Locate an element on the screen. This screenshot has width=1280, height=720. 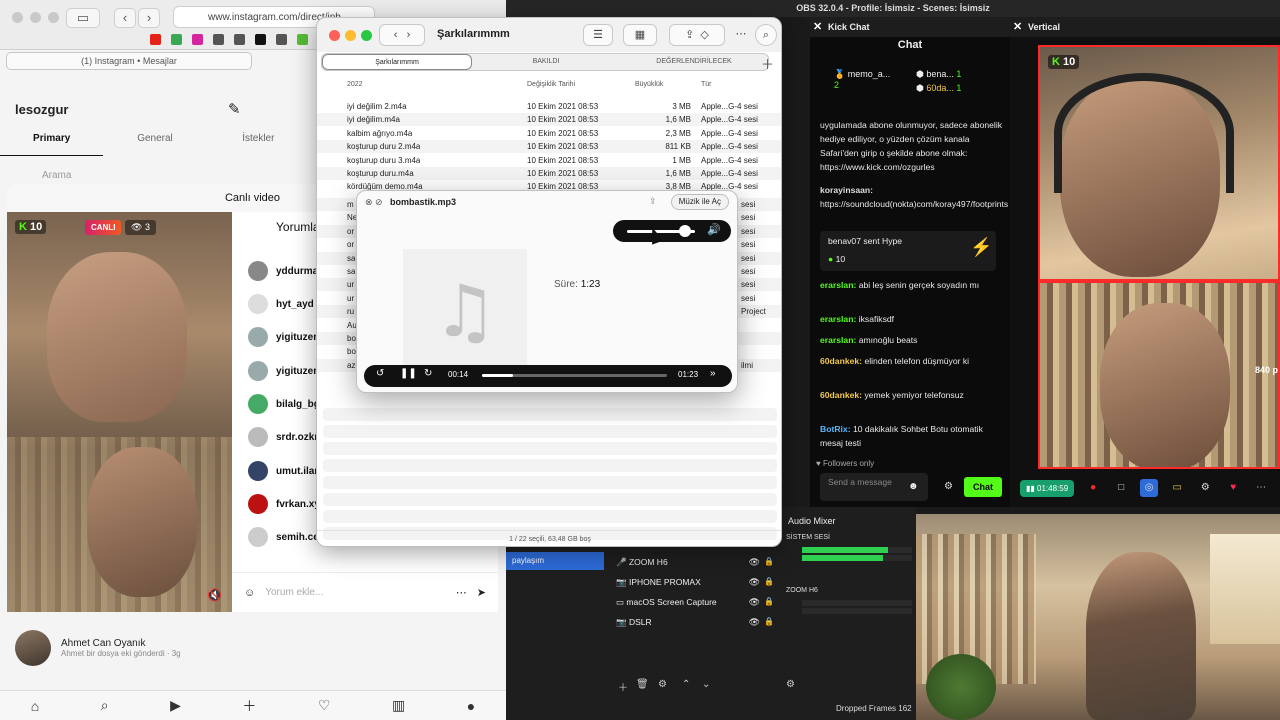
record-icon: ● is located at coordinates (1093, 488).